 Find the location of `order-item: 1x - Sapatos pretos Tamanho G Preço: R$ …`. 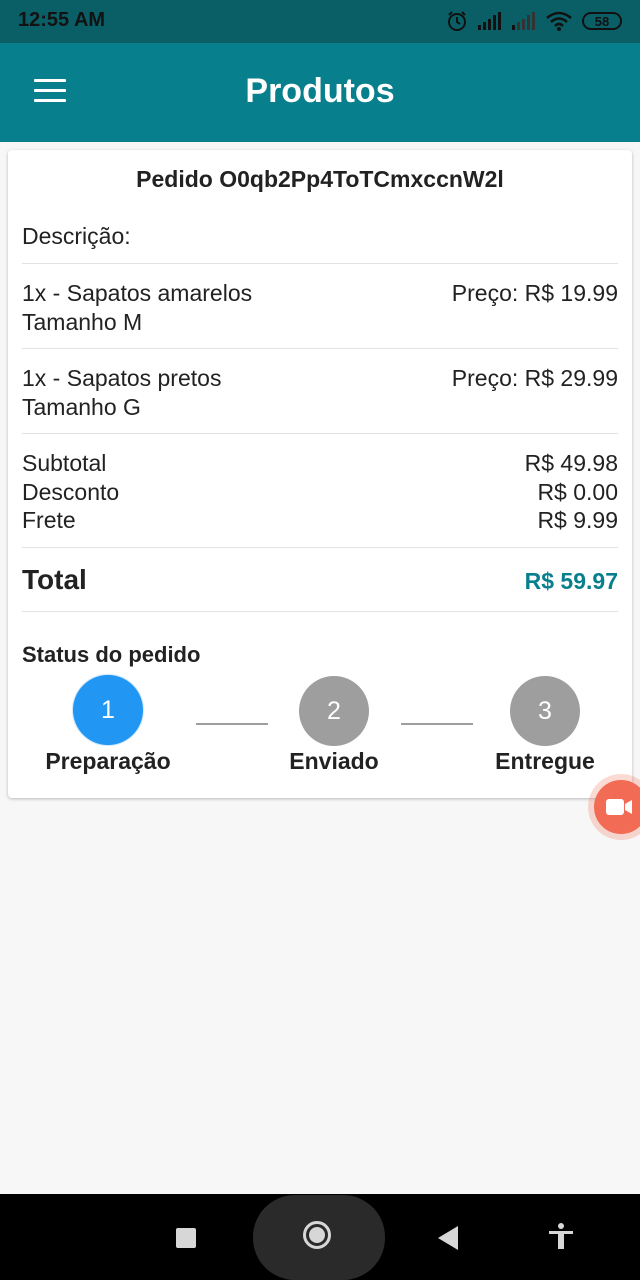

order-item: 1x - Sapatos pretos Tamanho G Preço: R$ … is located at coordinates (320, 395).